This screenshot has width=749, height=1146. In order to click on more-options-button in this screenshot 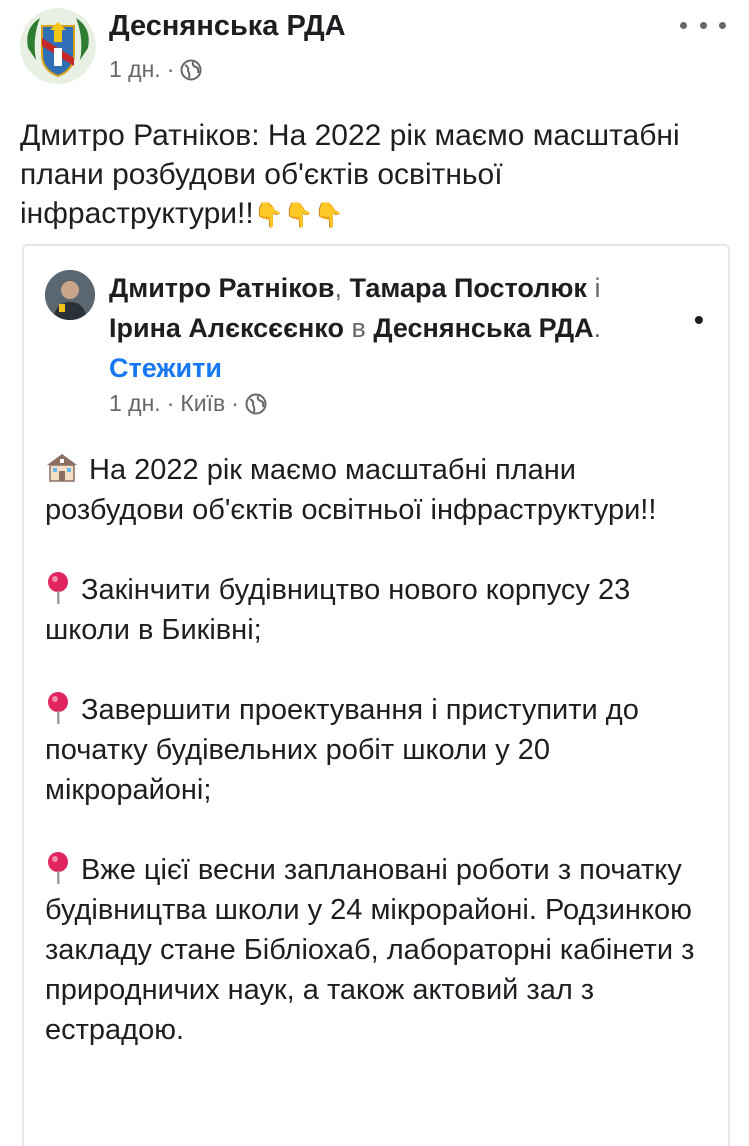, I will do `click(703, 25)`.